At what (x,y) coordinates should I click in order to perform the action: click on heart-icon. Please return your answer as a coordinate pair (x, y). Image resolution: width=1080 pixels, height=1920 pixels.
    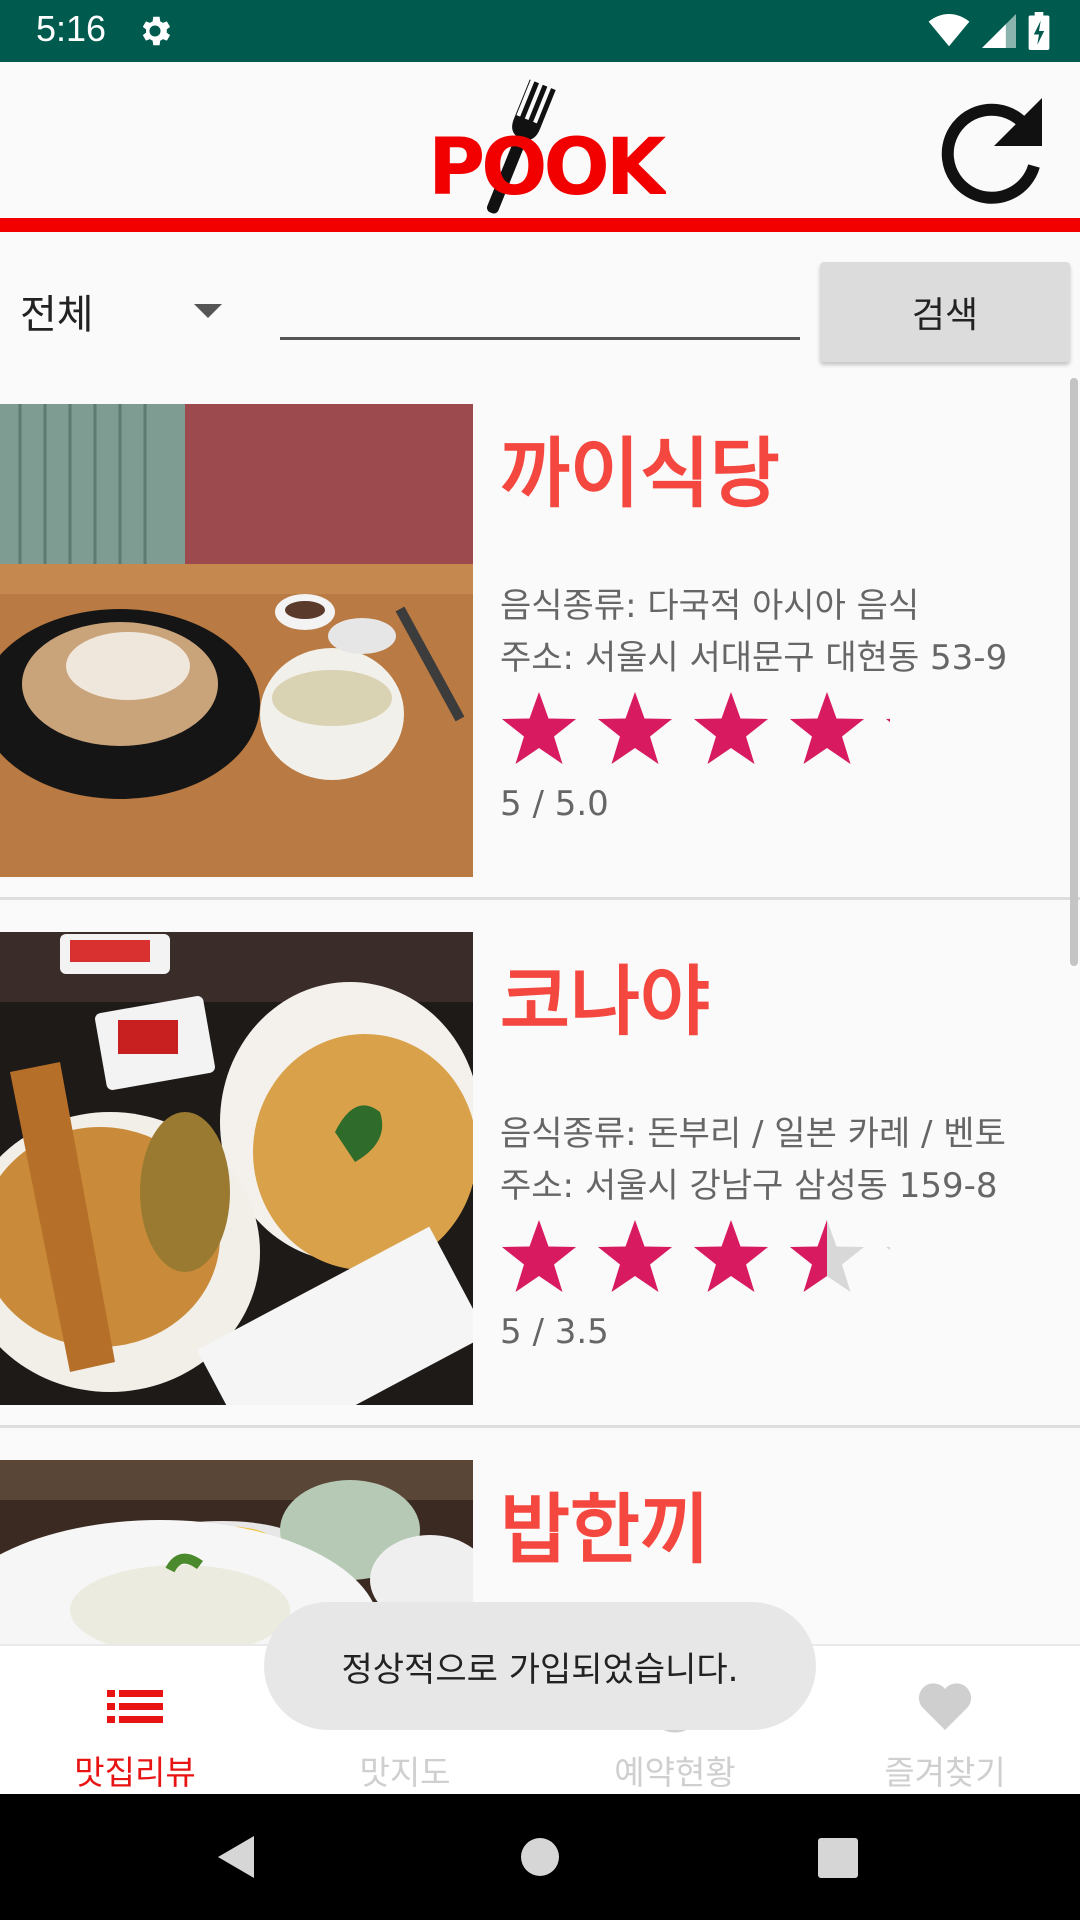
    Looking at the image, I should click on (945, 1706).